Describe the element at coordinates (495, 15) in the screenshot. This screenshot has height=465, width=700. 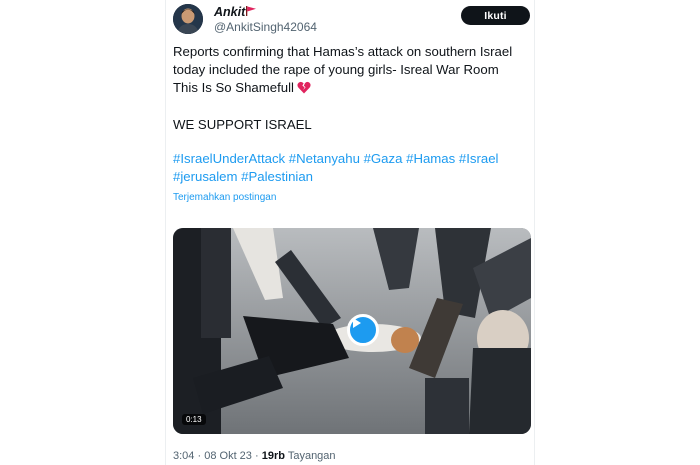
I see `follow-button: Ikuti` at that location.